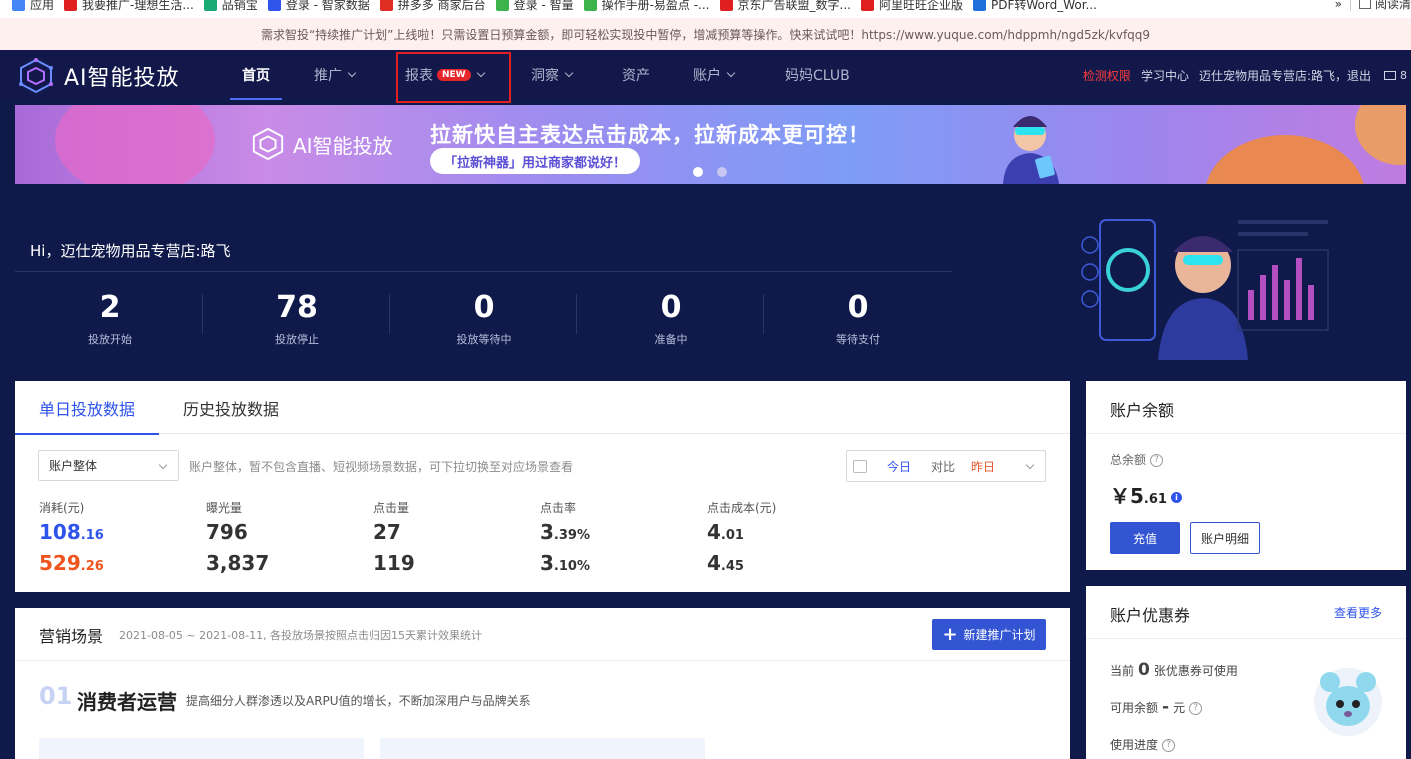 The height and width of the screenshot is (759, 1411). I want to click on scene-select: 账户整体, so click(108, 465).